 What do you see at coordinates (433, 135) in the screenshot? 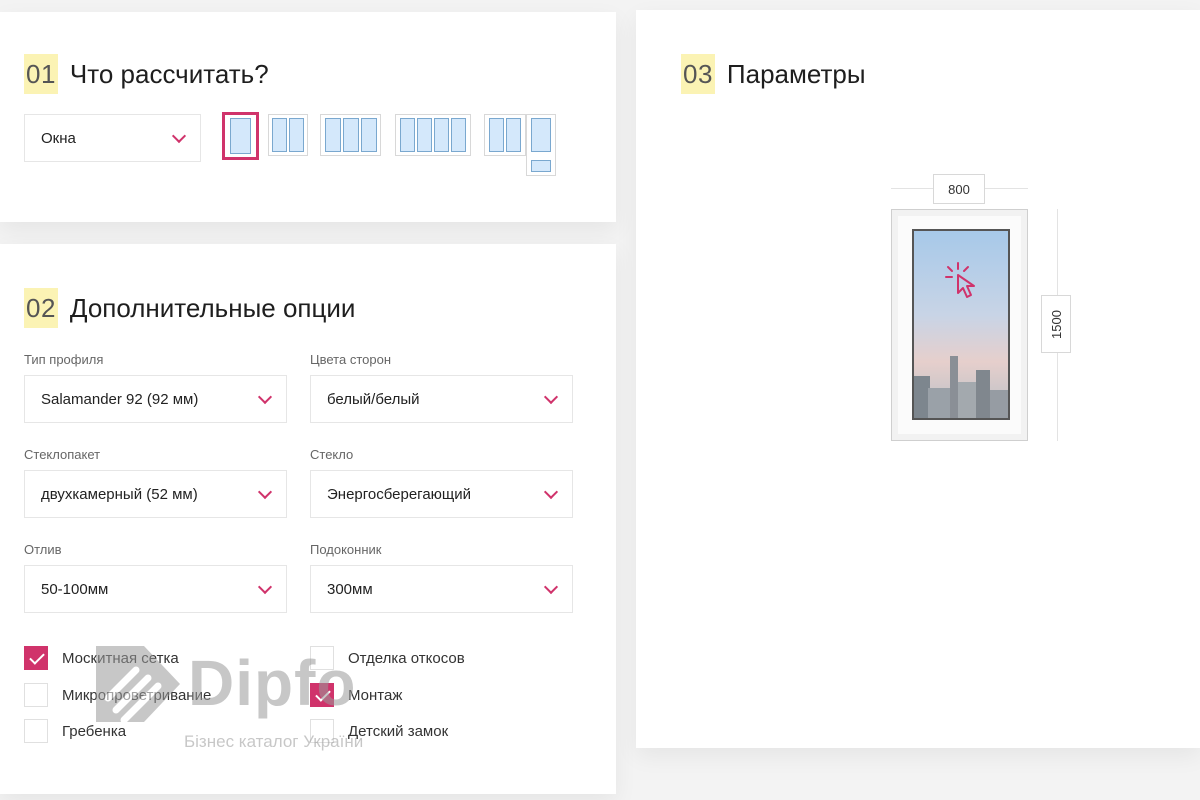
I see `window-type-four-sash` at bounding box center [433, 135].